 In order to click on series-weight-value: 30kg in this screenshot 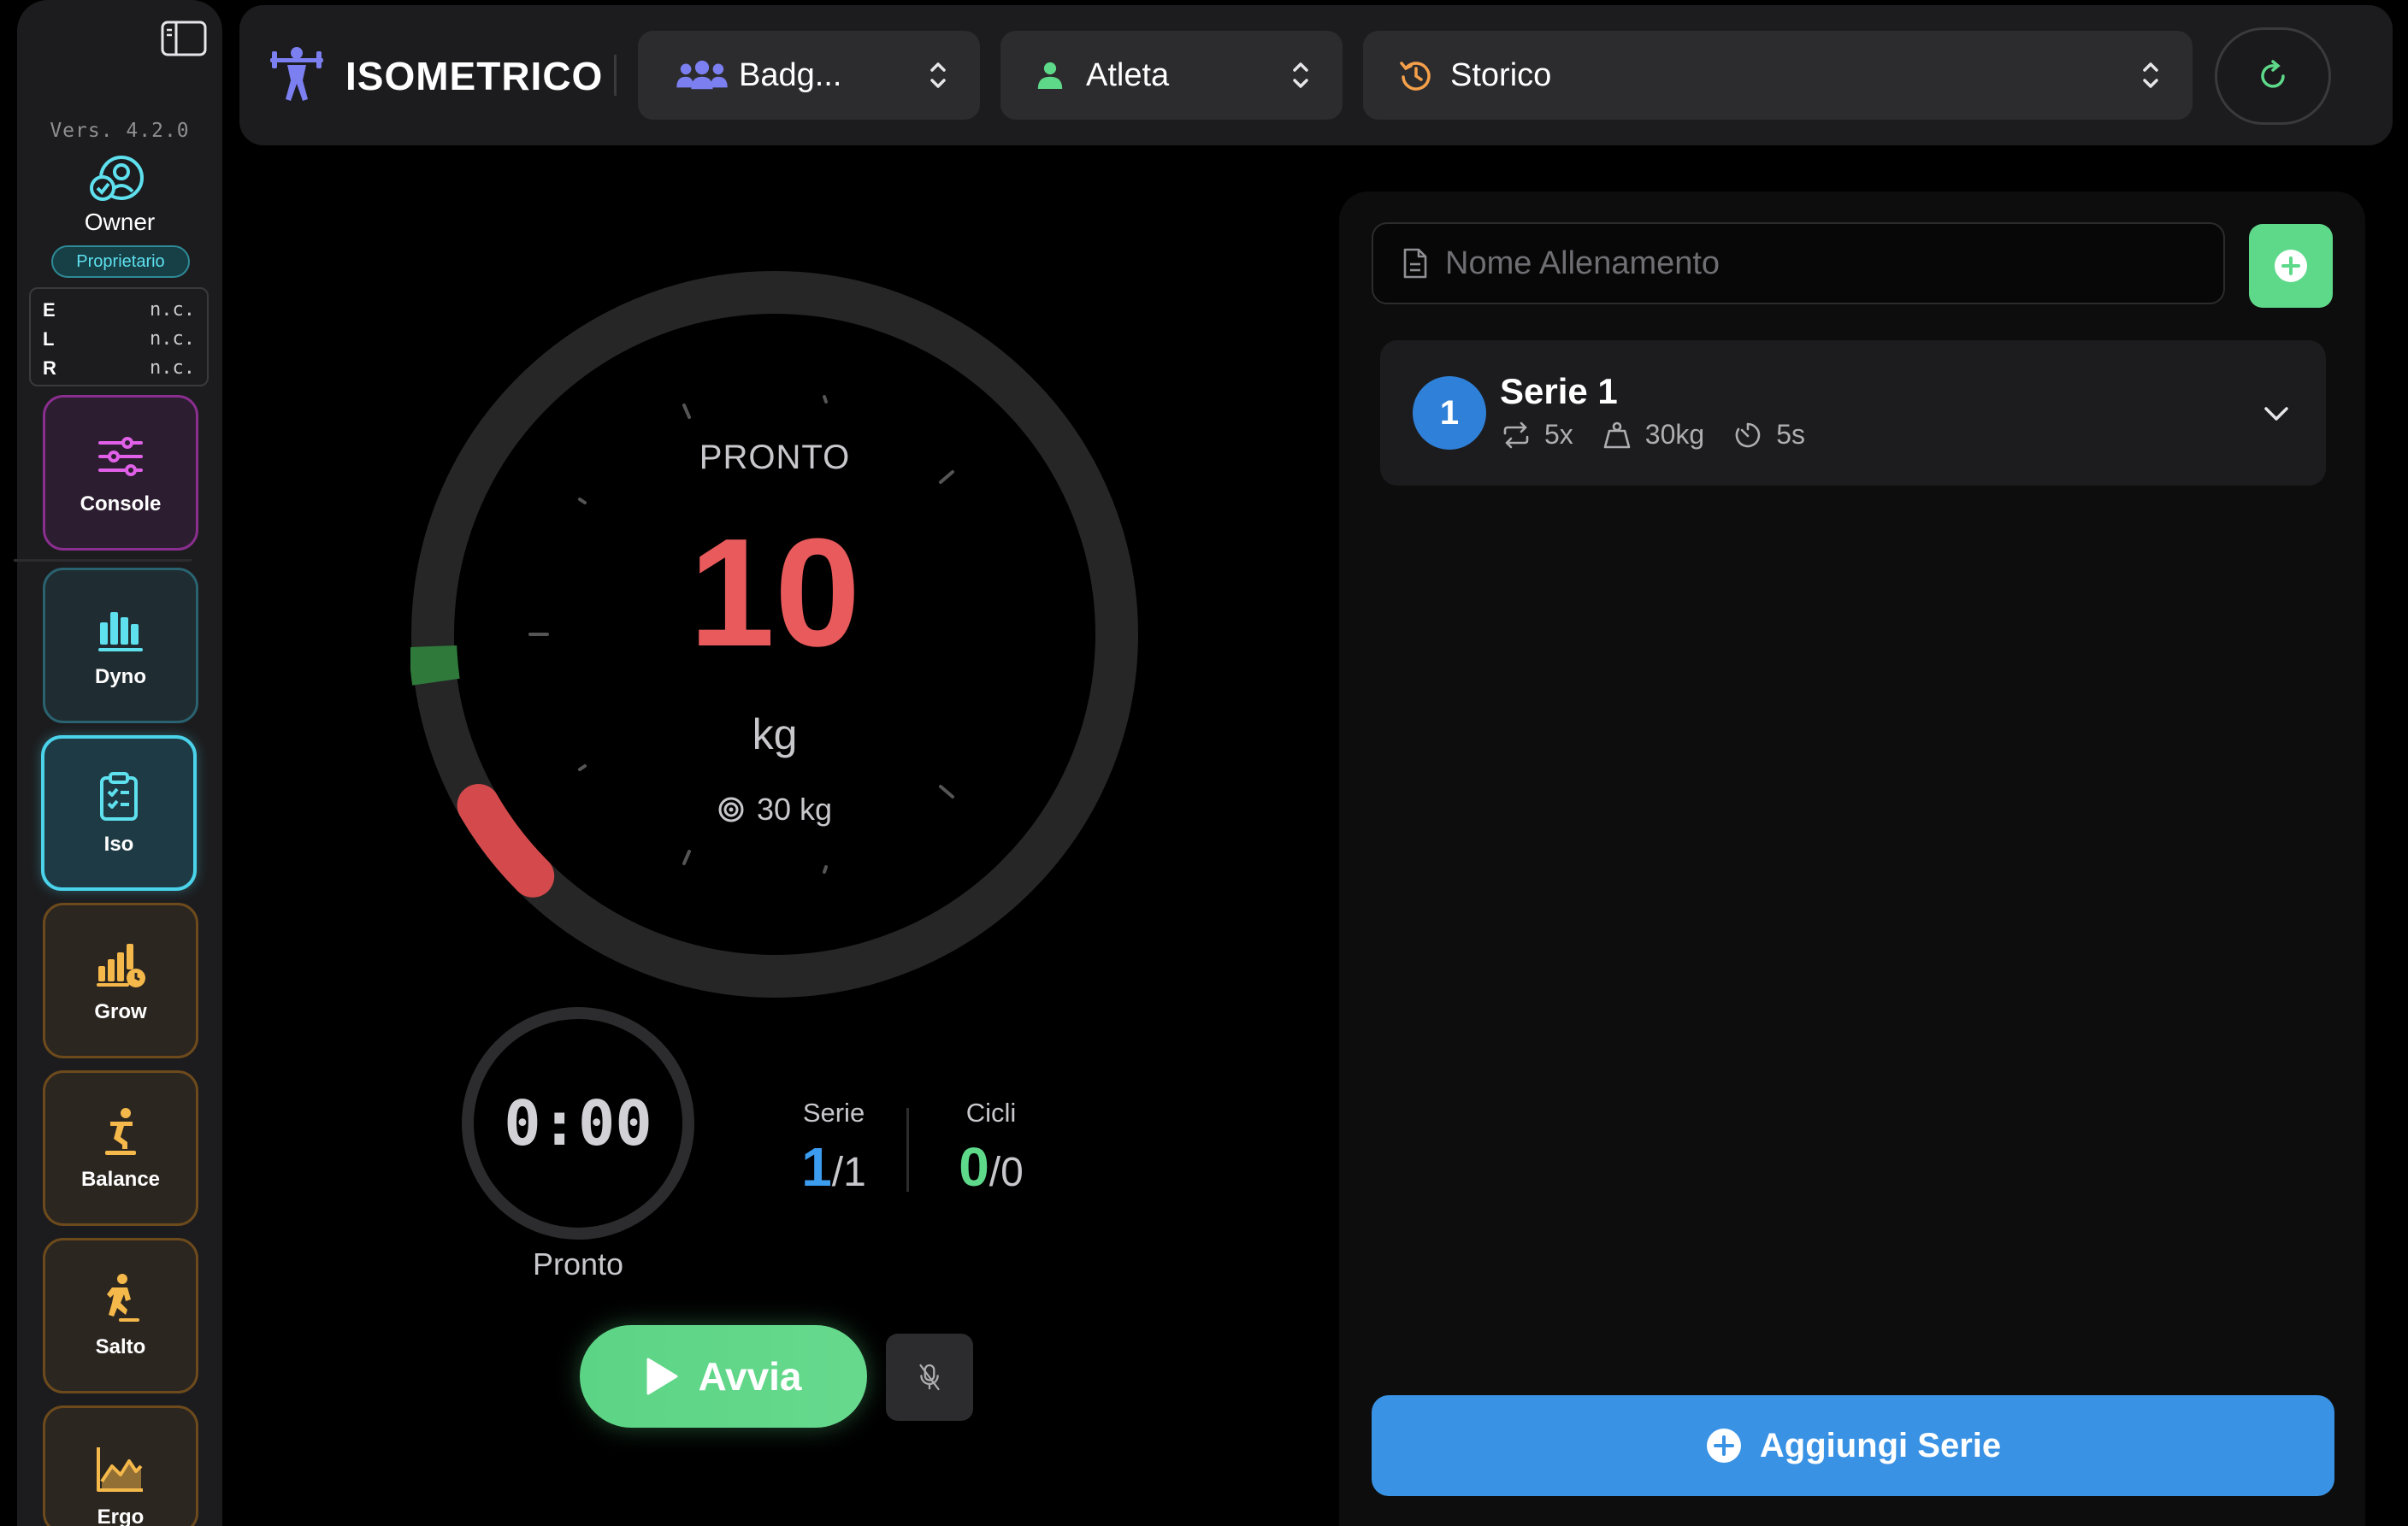, I will do `click(1675, 434)`.